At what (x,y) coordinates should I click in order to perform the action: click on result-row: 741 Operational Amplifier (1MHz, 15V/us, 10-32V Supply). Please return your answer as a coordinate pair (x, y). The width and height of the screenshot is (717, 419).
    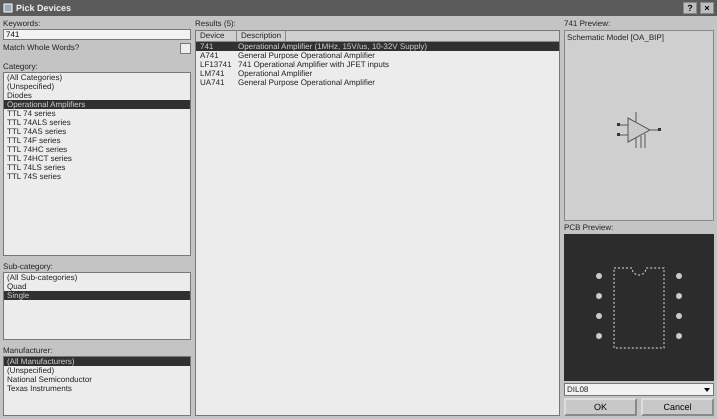
    Looking at the image, I should click on (377, 46).